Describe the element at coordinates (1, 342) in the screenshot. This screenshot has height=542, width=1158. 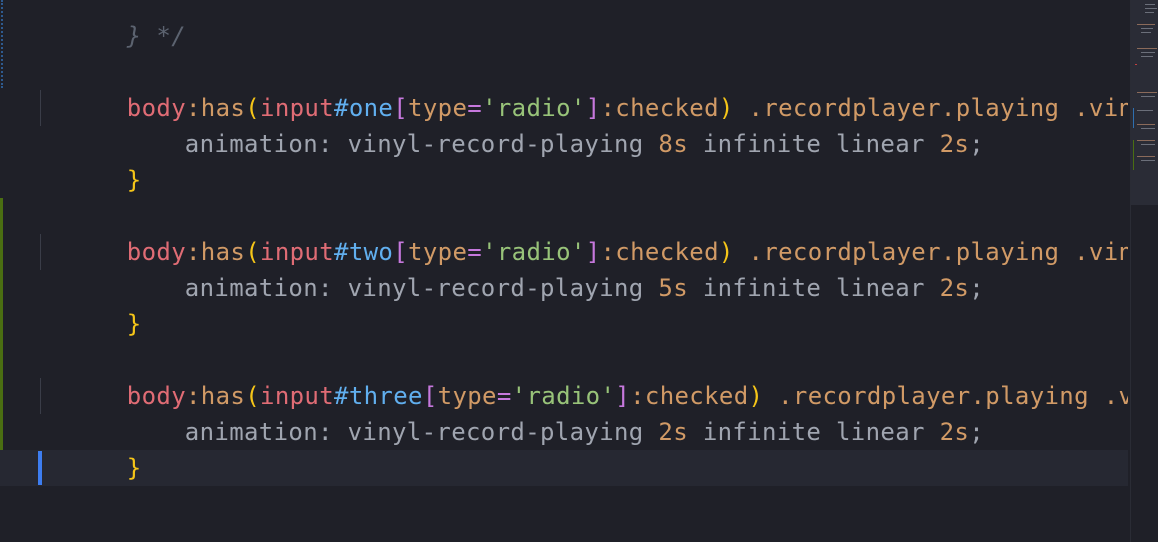
I see `git-added-marker` at that location.